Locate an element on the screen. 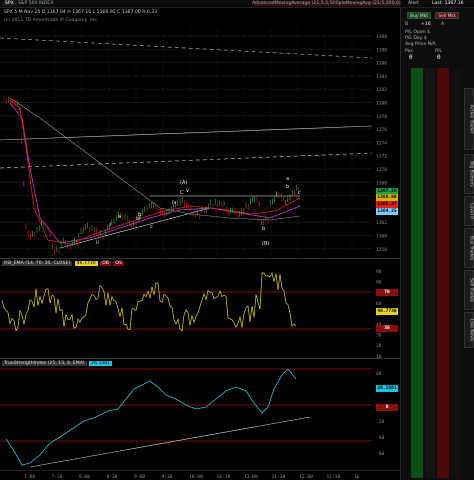  tsi-zero-tag: 0 is located at coordinates (387, 407).